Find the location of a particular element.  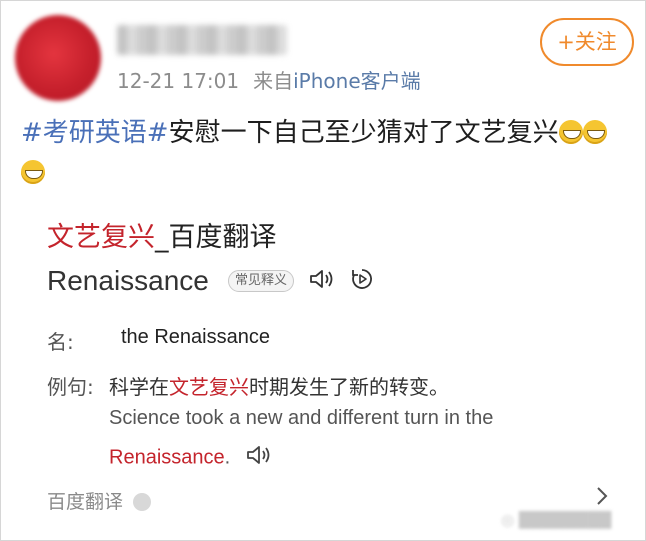

card-footer: 百度翻译 is located at coordinates (99, 500).